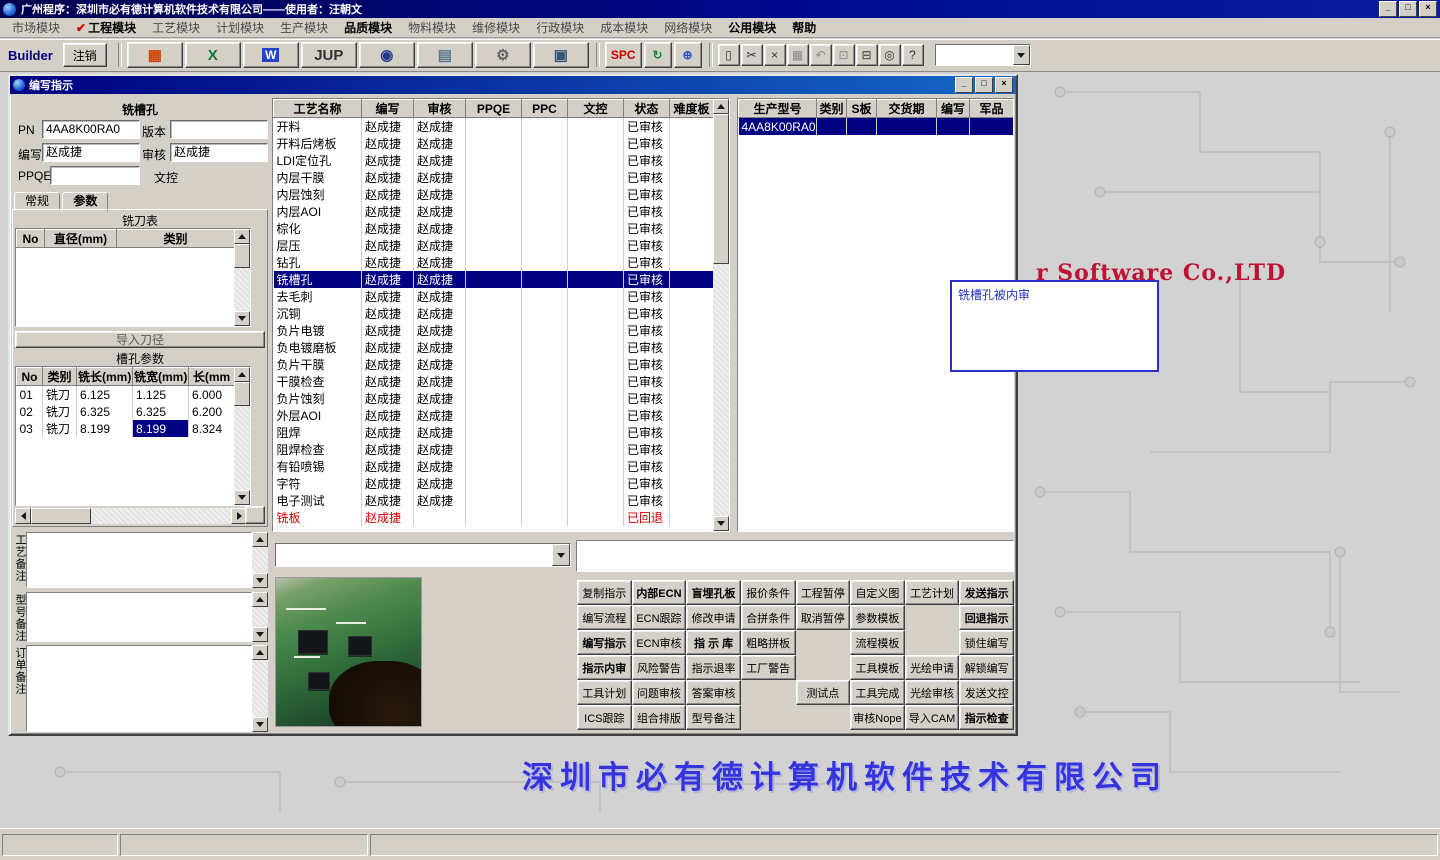 This screenshot has width=1440, height=860. I want to click on process-row-负片蚀刻: 负片蚀刻 赵成捷 赵成捷 已审核, so click(493, 398).